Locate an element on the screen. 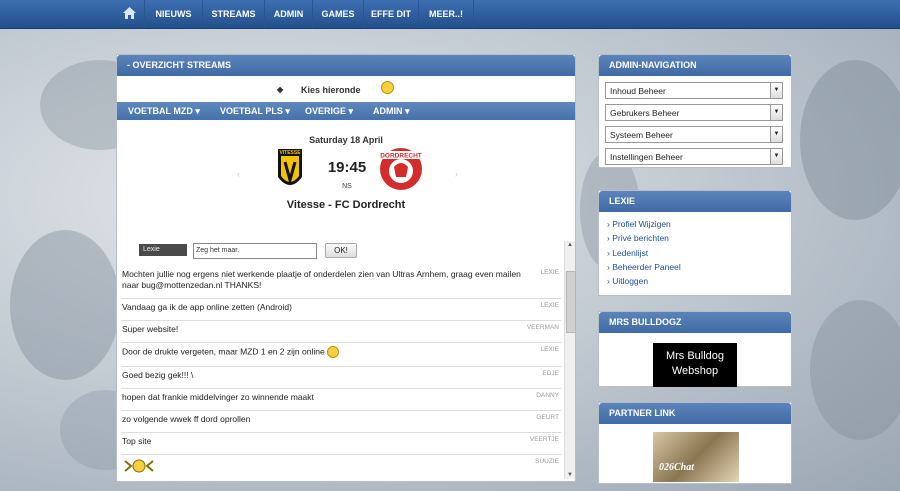 This screenshot has height=491, width=900. nav-item-admin: ADMIN is located at coordinates (289, 14).